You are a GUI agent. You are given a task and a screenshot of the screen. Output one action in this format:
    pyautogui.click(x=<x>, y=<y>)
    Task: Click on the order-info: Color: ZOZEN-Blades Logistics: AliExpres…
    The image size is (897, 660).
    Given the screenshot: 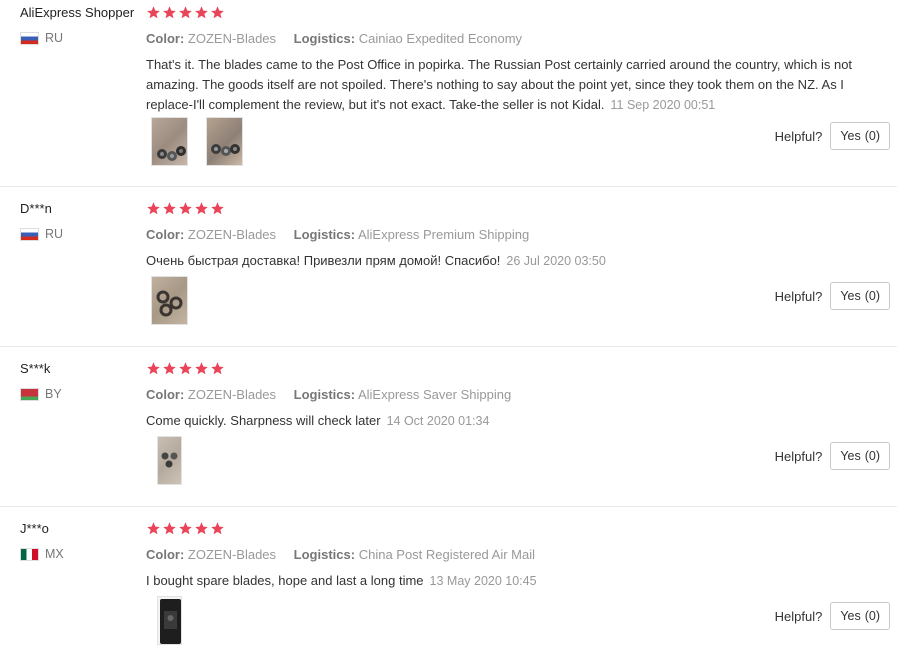 What is the action you would take?
    pyautogui.click(x=506, y=234)
    